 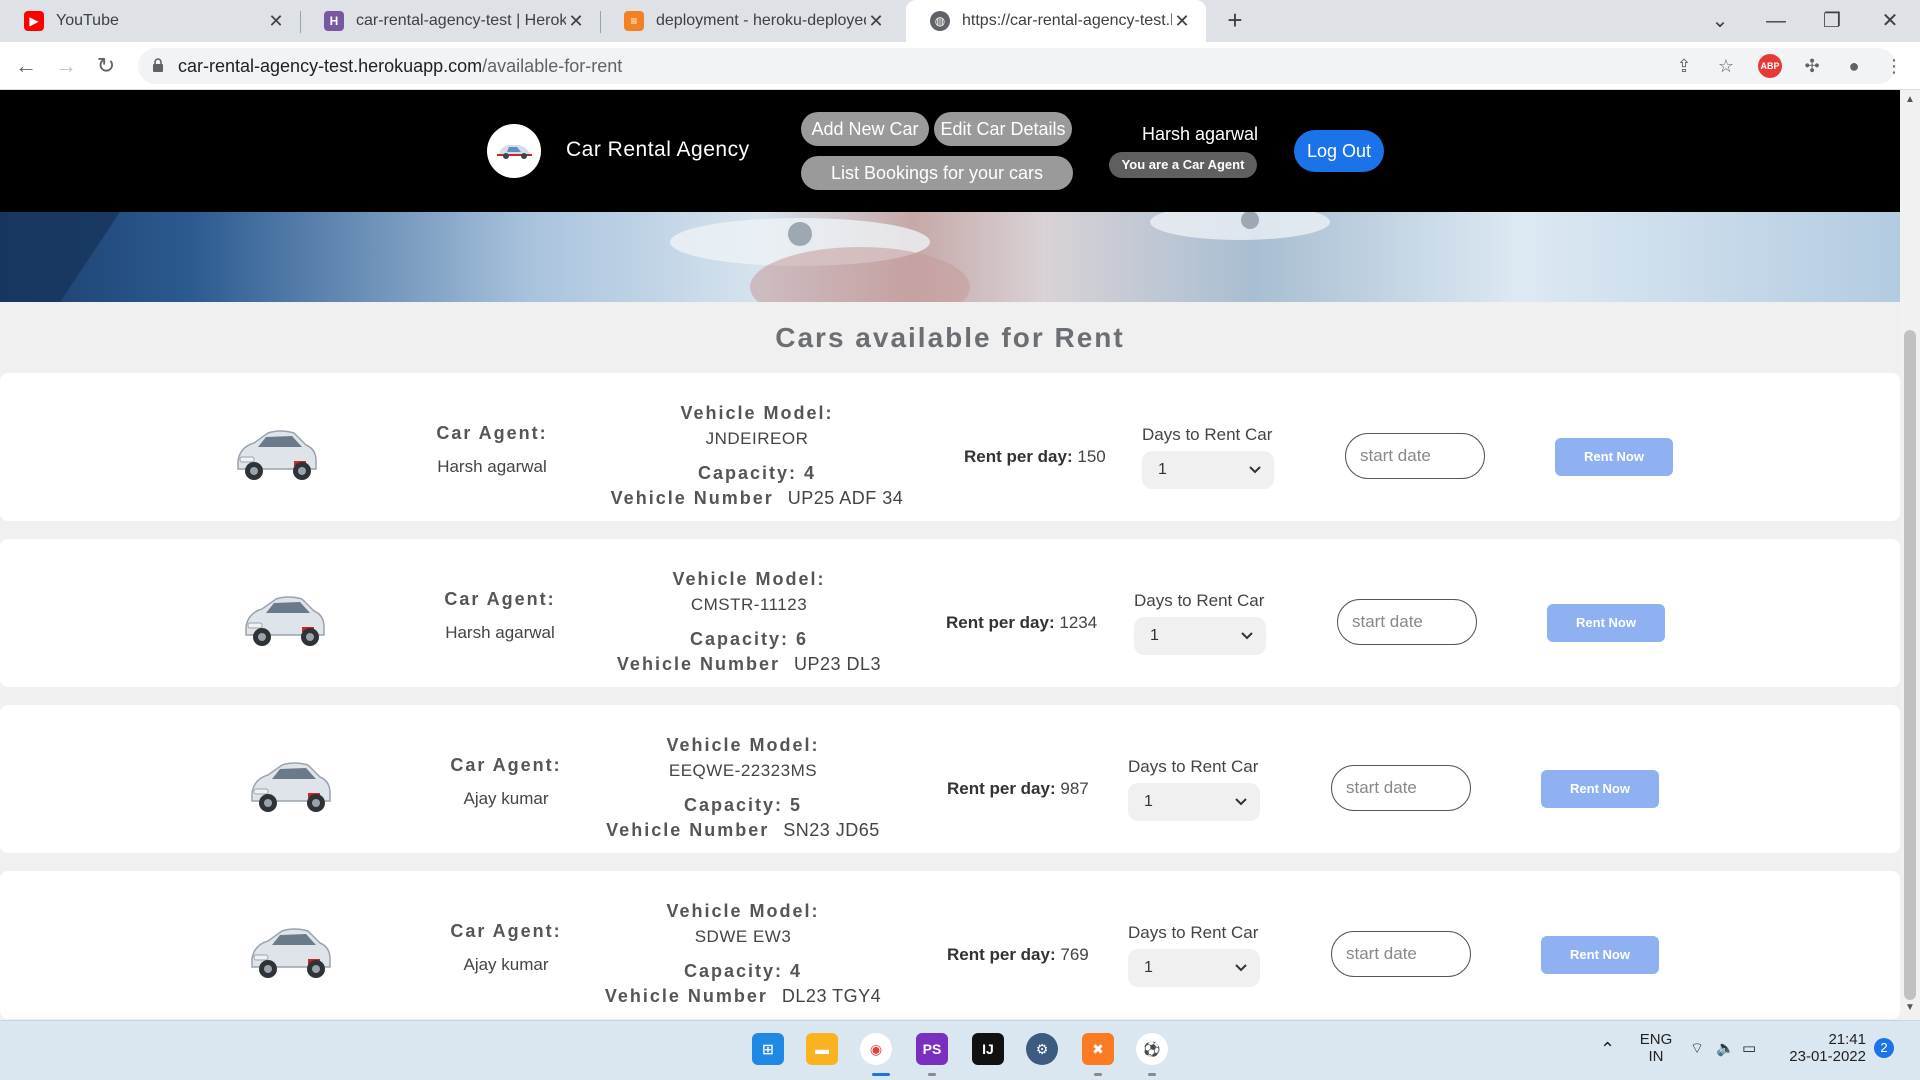 What do you see at coordinates (106, 66) in the screenshot?
I see `reload-icon: ↻` at bounding box center [106, 66].